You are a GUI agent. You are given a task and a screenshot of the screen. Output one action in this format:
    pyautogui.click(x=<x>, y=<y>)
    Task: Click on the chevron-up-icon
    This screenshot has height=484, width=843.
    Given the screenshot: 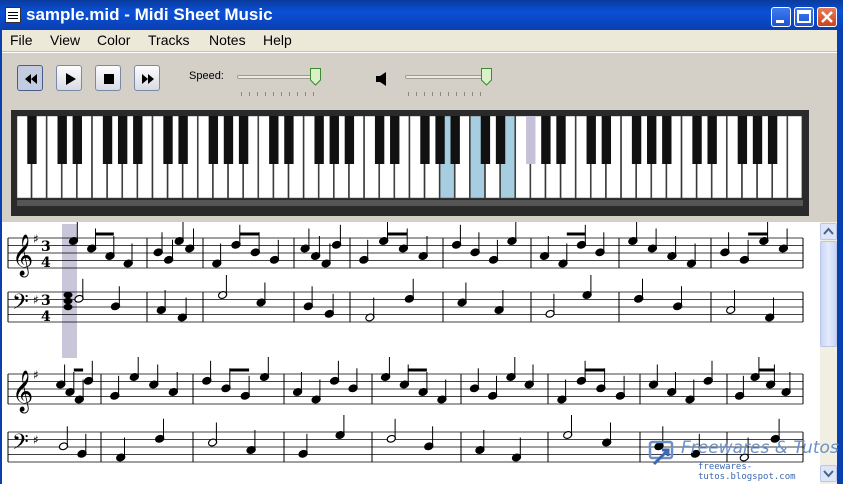 What is the action you would take?
    pyautogui.click(x=828, y=231)
    